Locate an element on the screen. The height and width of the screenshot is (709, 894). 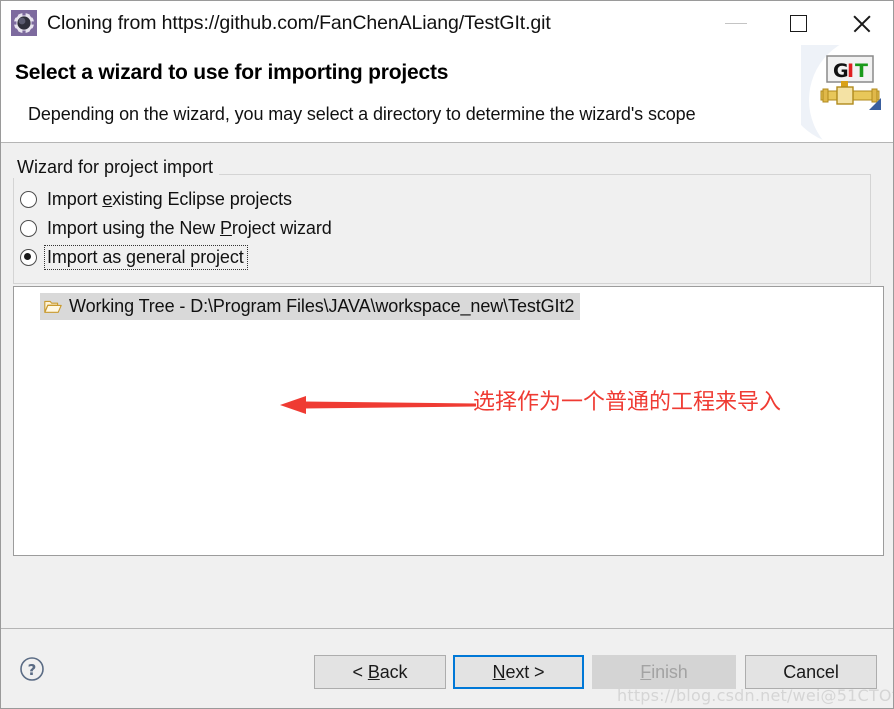
open-folder-icon is located at coordinates (53, 306).